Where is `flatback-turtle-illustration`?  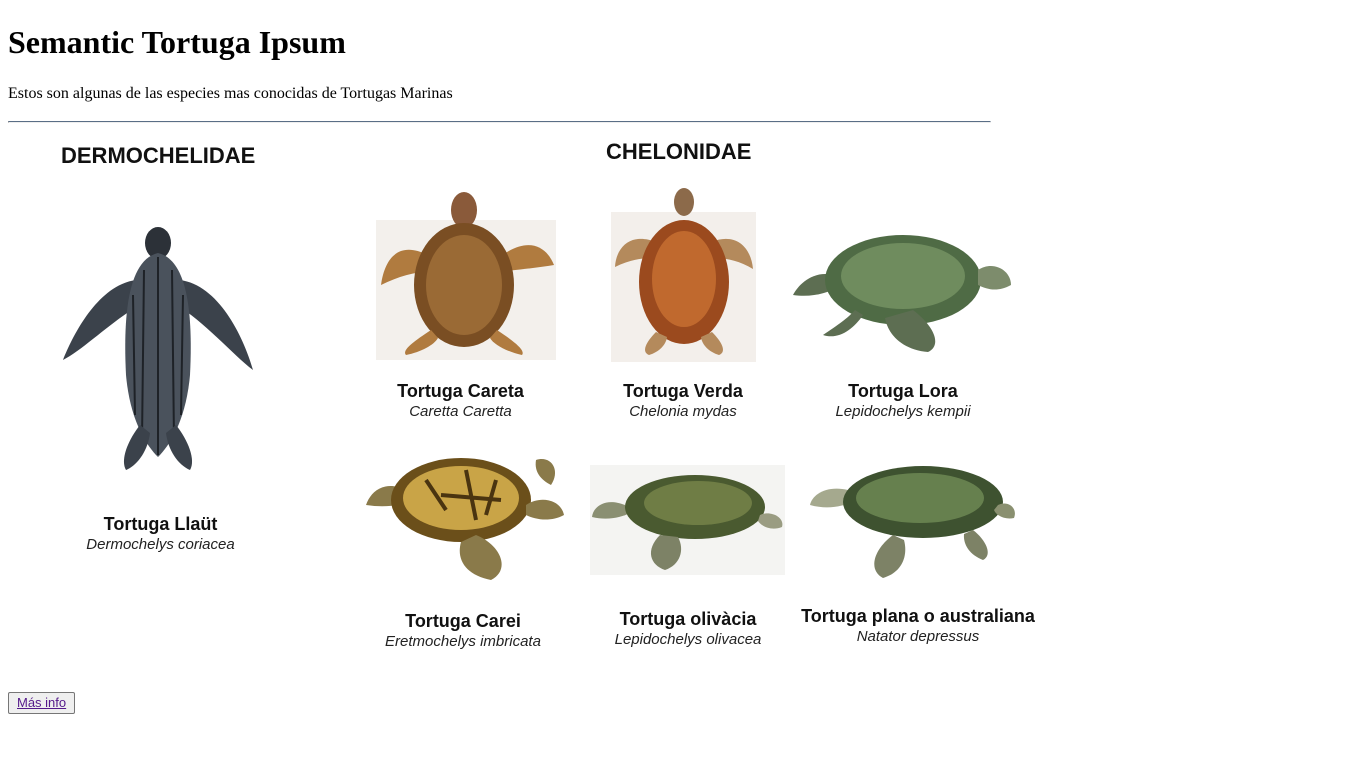 flatback-turtle-illustration is located at coordinates (912, 522).